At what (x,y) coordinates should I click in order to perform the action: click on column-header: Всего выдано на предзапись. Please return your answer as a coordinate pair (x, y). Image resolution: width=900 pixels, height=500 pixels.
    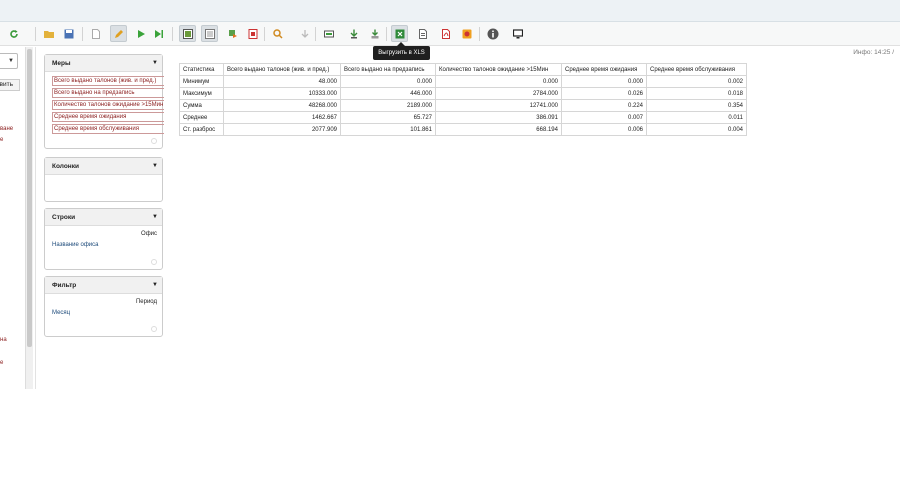
    Looking at the image, I should click on (388, 69).